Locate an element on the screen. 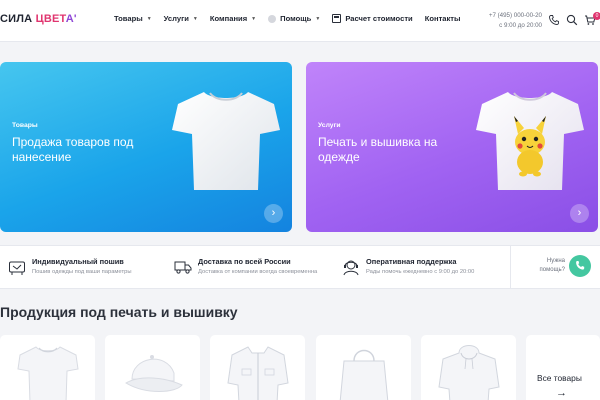  product-card-bag is located at coordinates (363, 367).